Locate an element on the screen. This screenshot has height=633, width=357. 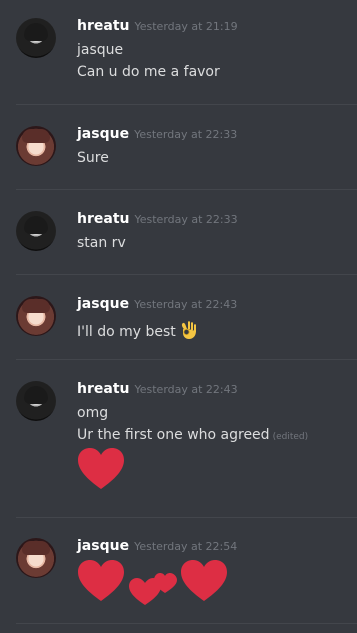
message-line: Ur the first one who agreed (edited) is located at coordinates (192, 435).